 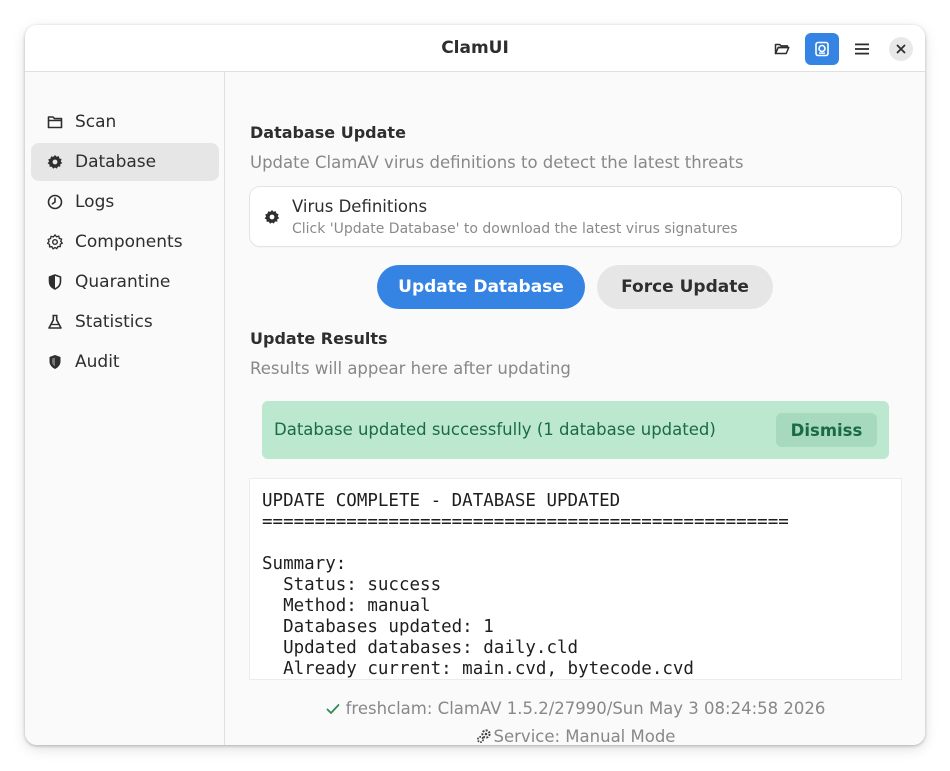 What do you see at coordinates (55, 321) in the screenshot?
I see `flask-icon` at bounding box center [55, 321].